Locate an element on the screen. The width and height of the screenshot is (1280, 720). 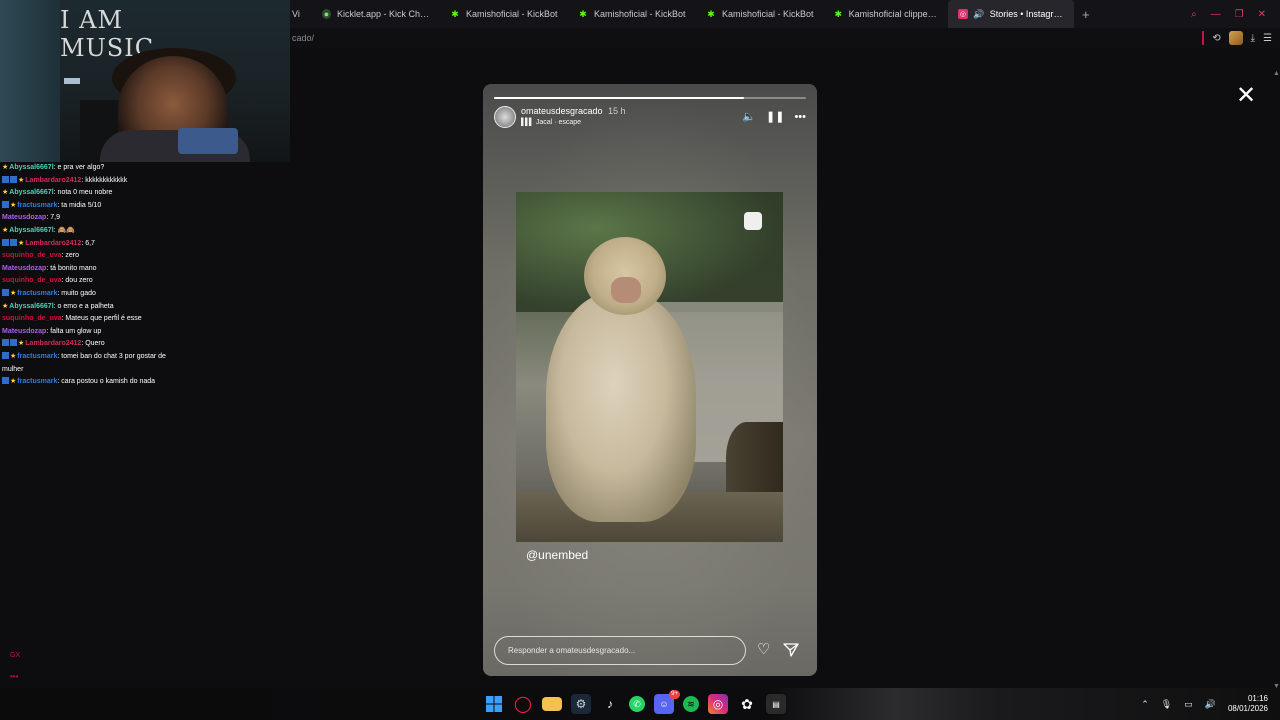
tab-label: Kamishoficial - KickBot is located at coordinates (768, 14).